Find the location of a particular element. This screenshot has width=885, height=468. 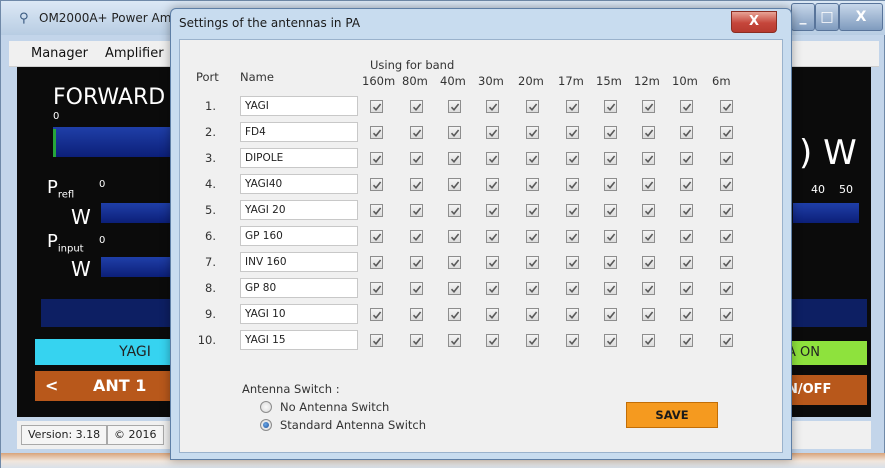

main-close-button: X is located at coordinates (861, 17).